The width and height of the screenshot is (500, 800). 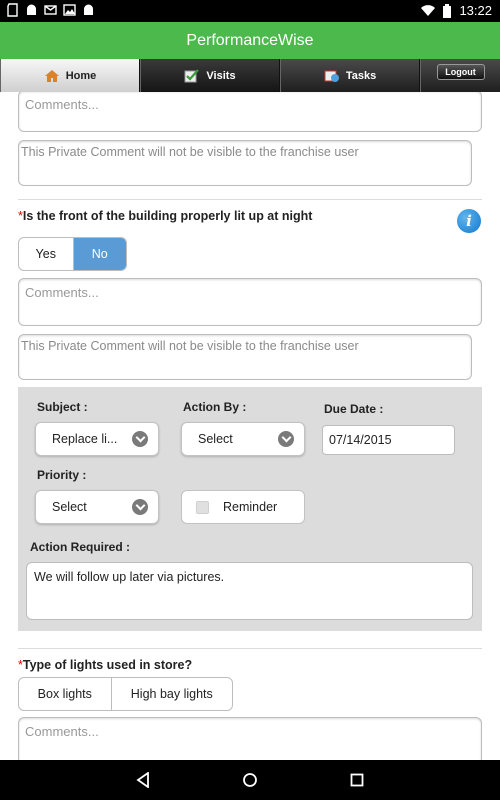 What do you see at coordinates (192, 75) in the screenshot?
I see `checkbox-icon` at bounding box center [192, 75].